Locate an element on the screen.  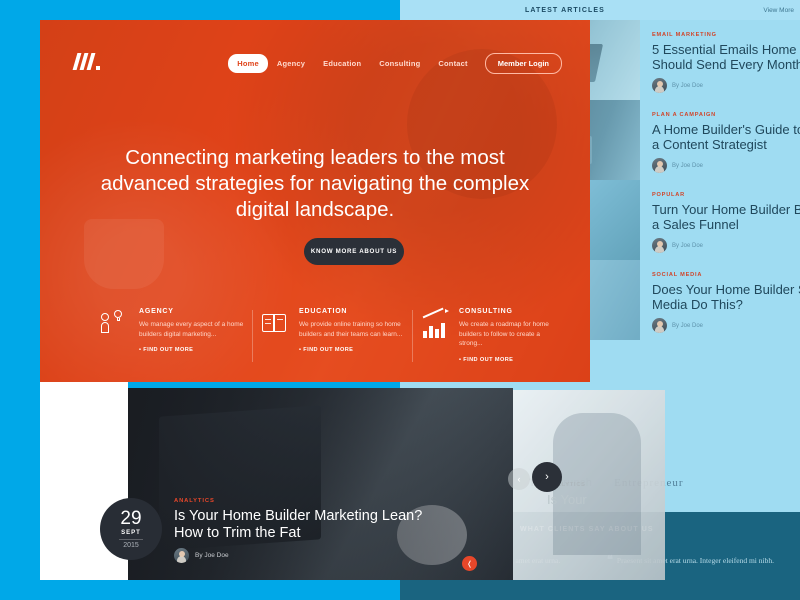
nav-item-home: Home is located at coordinates (248, 63).